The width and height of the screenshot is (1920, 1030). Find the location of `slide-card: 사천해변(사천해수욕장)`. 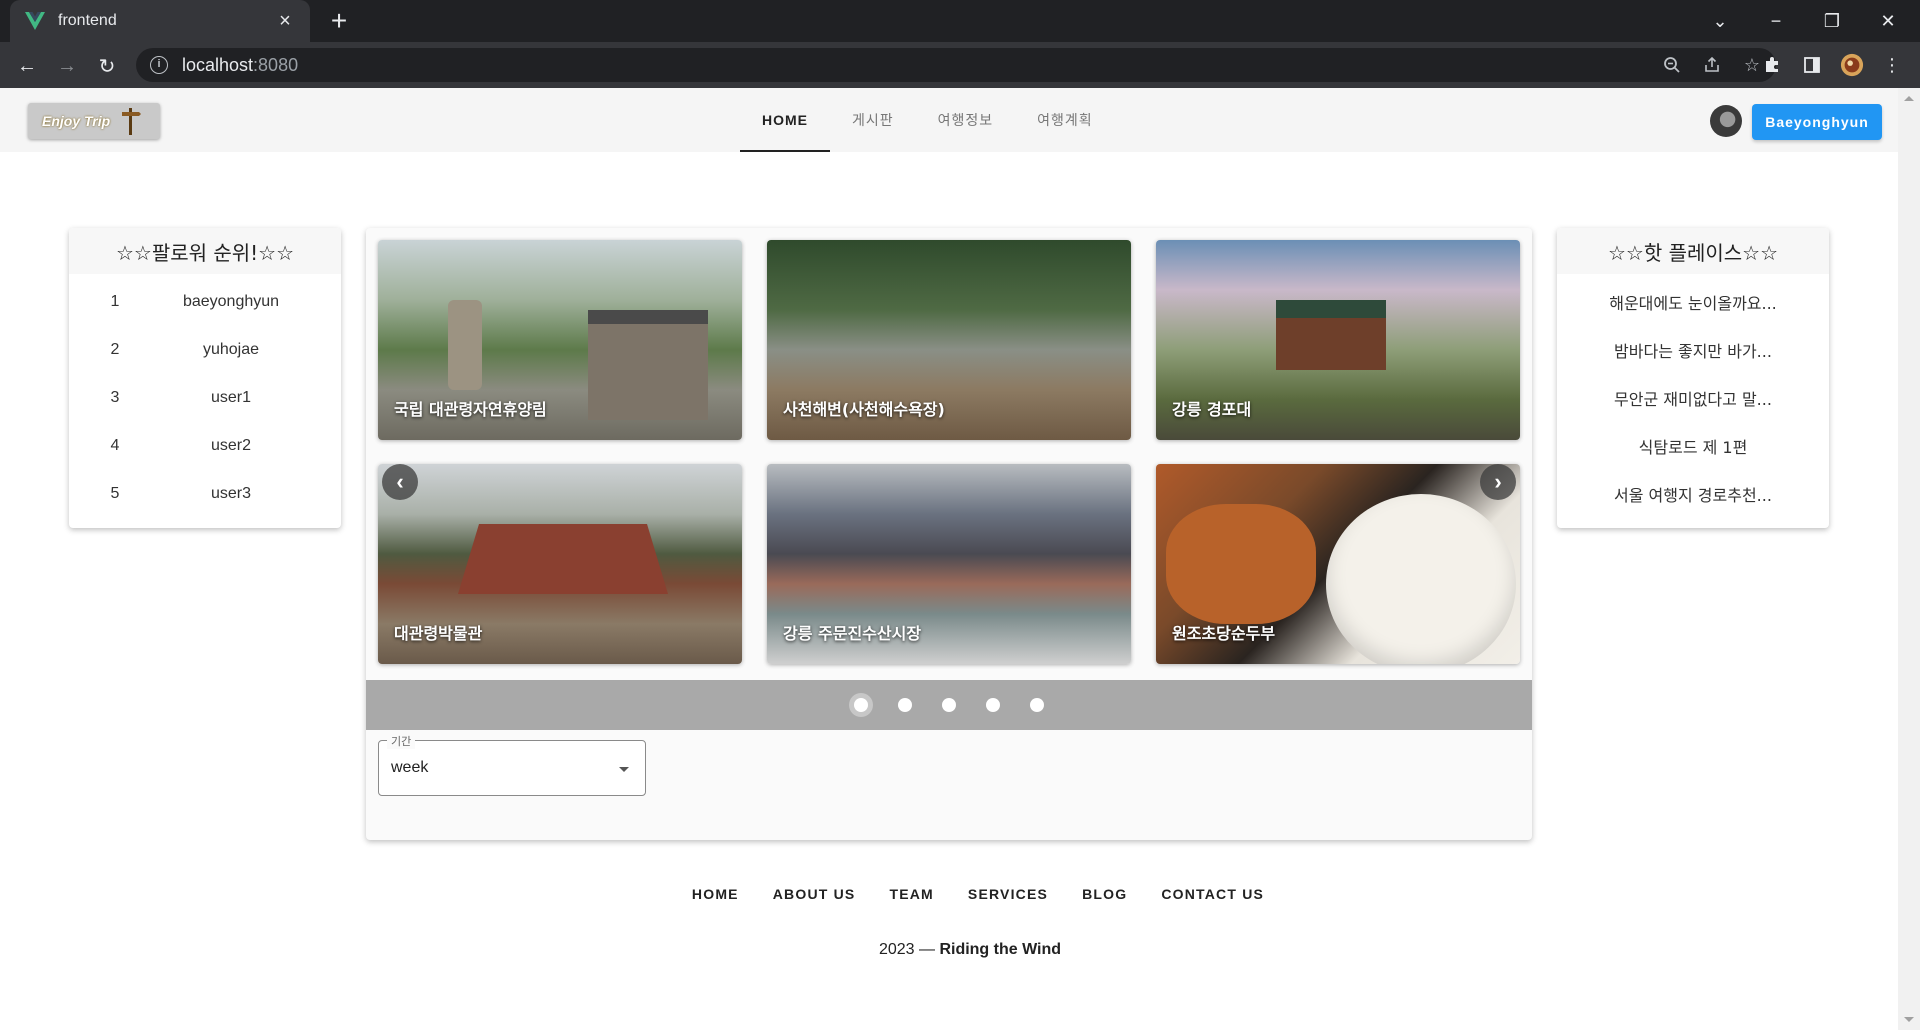

slide-card: 사천해변(사천해수욕장) is located at coordinates (949, 340).